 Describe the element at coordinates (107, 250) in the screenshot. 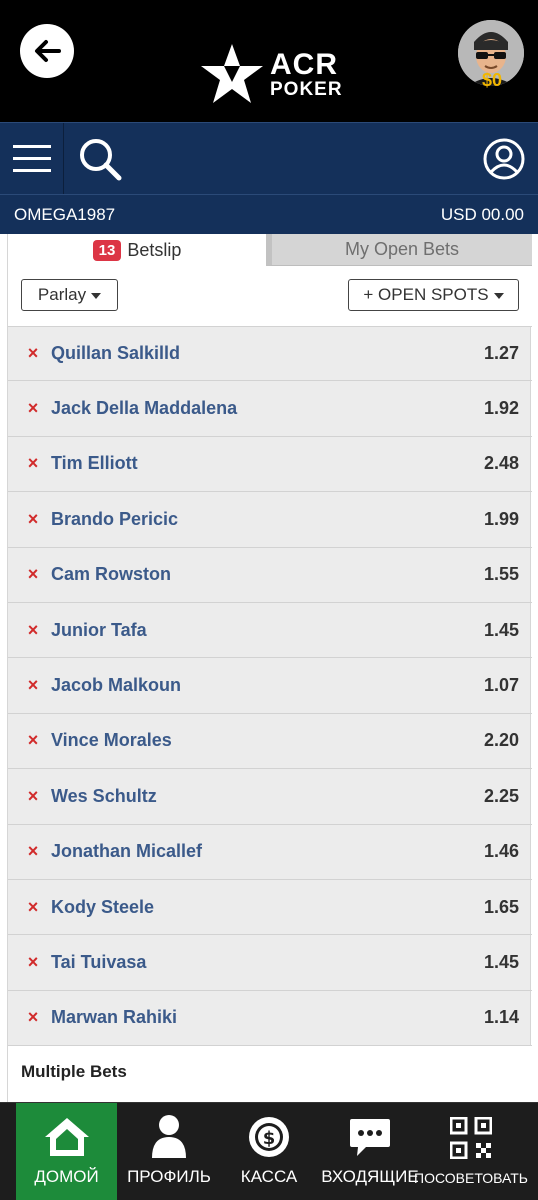

I see `betslip-count-badge: 13` at that location.